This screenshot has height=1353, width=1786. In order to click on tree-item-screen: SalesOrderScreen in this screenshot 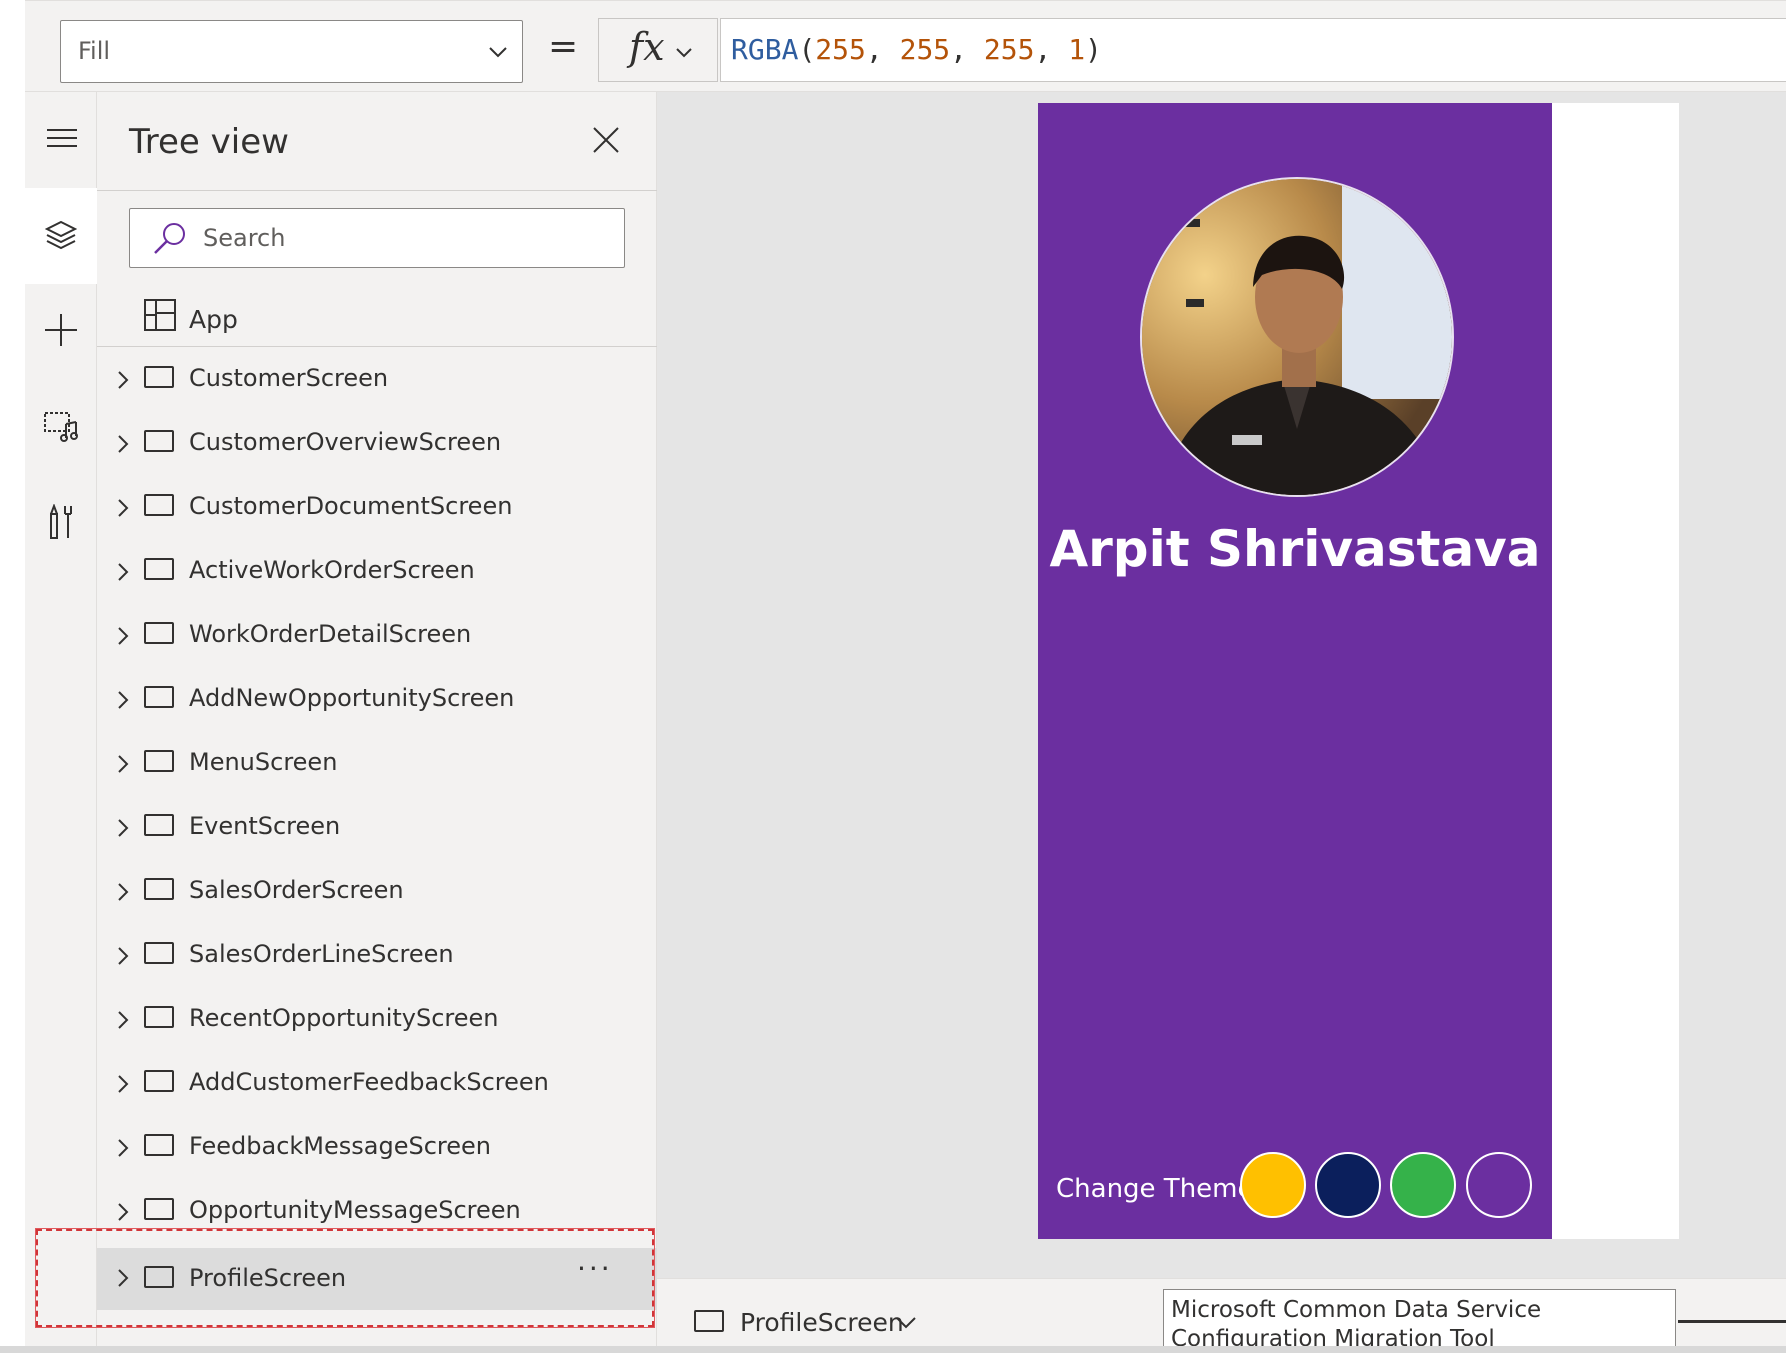, I will do `click(377, 892)`.